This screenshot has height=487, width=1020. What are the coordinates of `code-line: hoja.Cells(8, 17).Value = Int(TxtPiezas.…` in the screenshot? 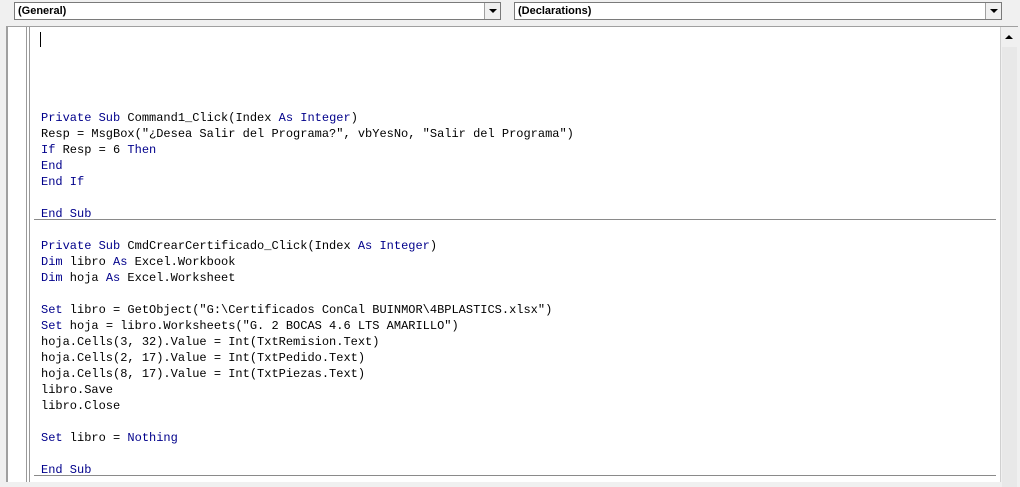 It's located at (307, 374).